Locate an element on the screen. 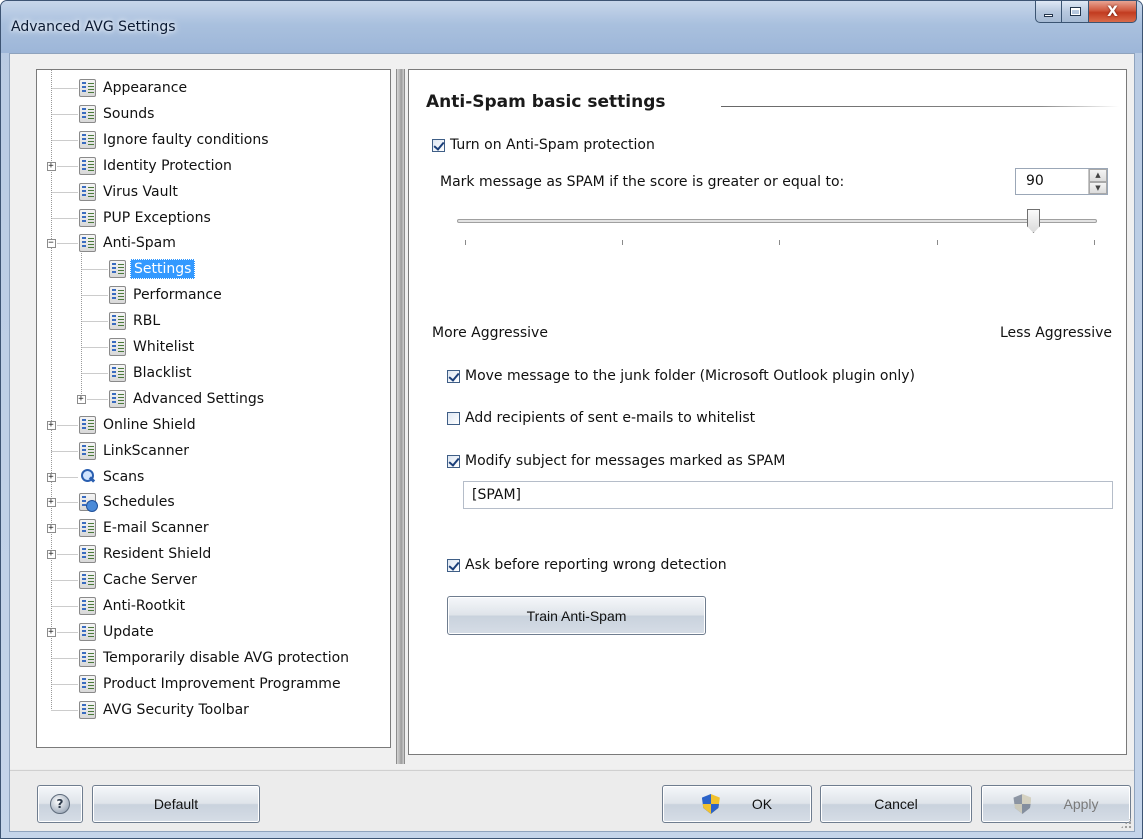  ask-before-reporting-label: Ask before reporting wrong detection is located at coordinates (596, 565).